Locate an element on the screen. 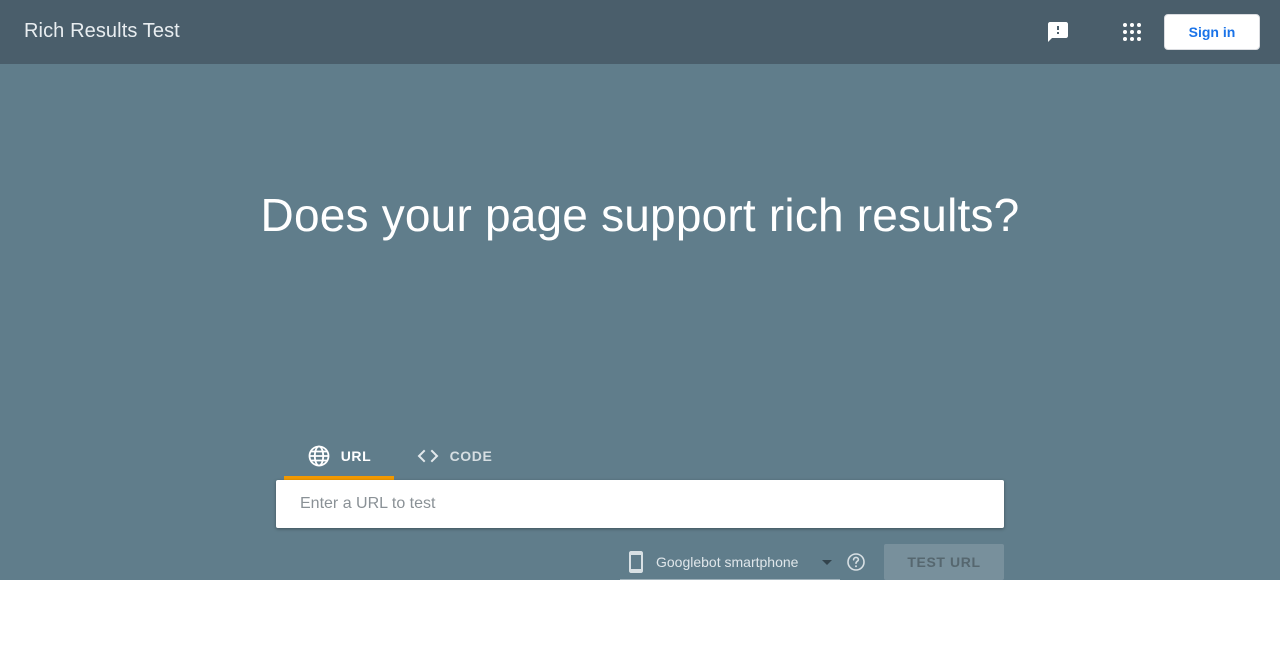 The height and width of the screenshot is (650, 1280). apps-grid-icon is located at coordinates (1132, 32).